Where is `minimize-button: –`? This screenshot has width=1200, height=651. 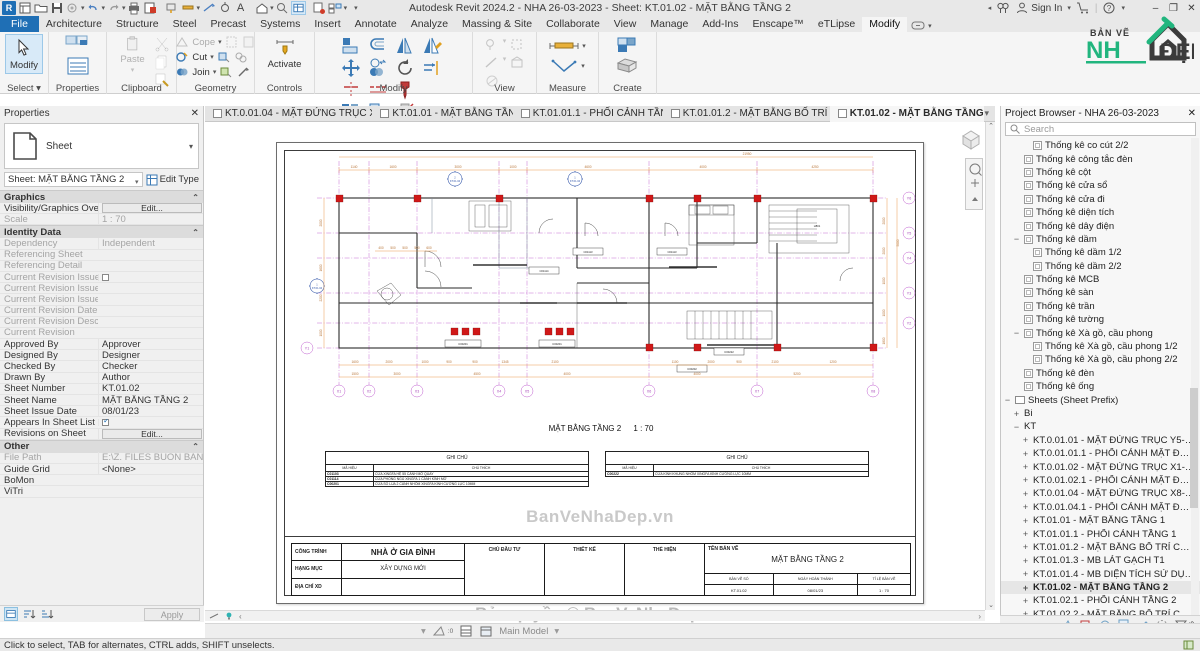
minimize-button: – is located at coordinates (1155, 8).